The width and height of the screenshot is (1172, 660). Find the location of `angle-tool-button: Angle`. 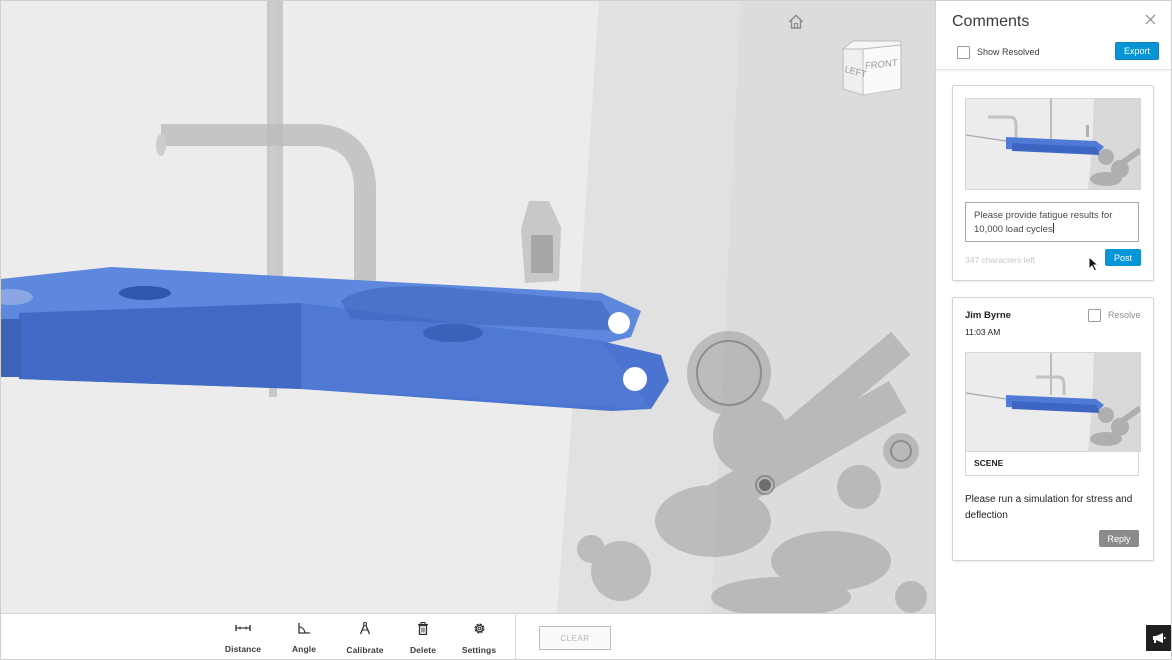

angle-tool-button: Angle is located at coordinates (304, 639).